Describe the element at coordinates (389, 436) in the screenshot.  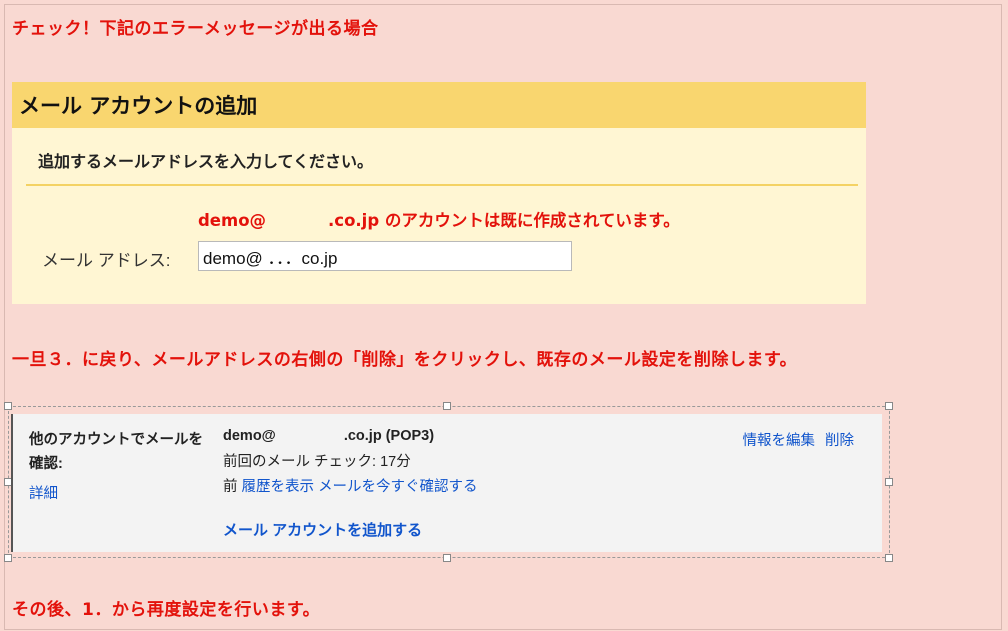
I see `account-email-suffix: .co.jp (POP3)` at that location.